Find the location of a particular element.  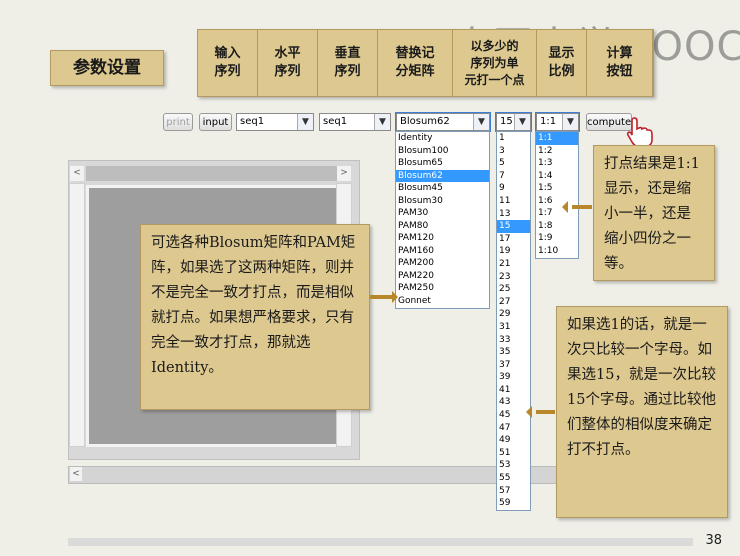

option-item: 7 is located at coordinates (513, 176).